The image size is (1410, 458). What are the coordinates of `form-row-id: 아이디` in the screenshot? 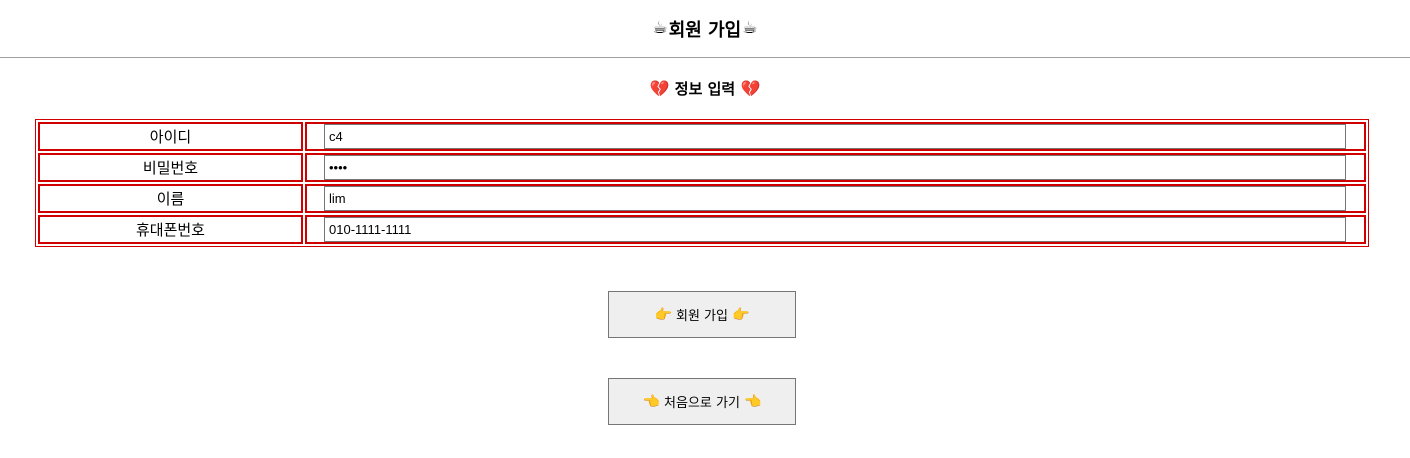 It's located at (702, 136).